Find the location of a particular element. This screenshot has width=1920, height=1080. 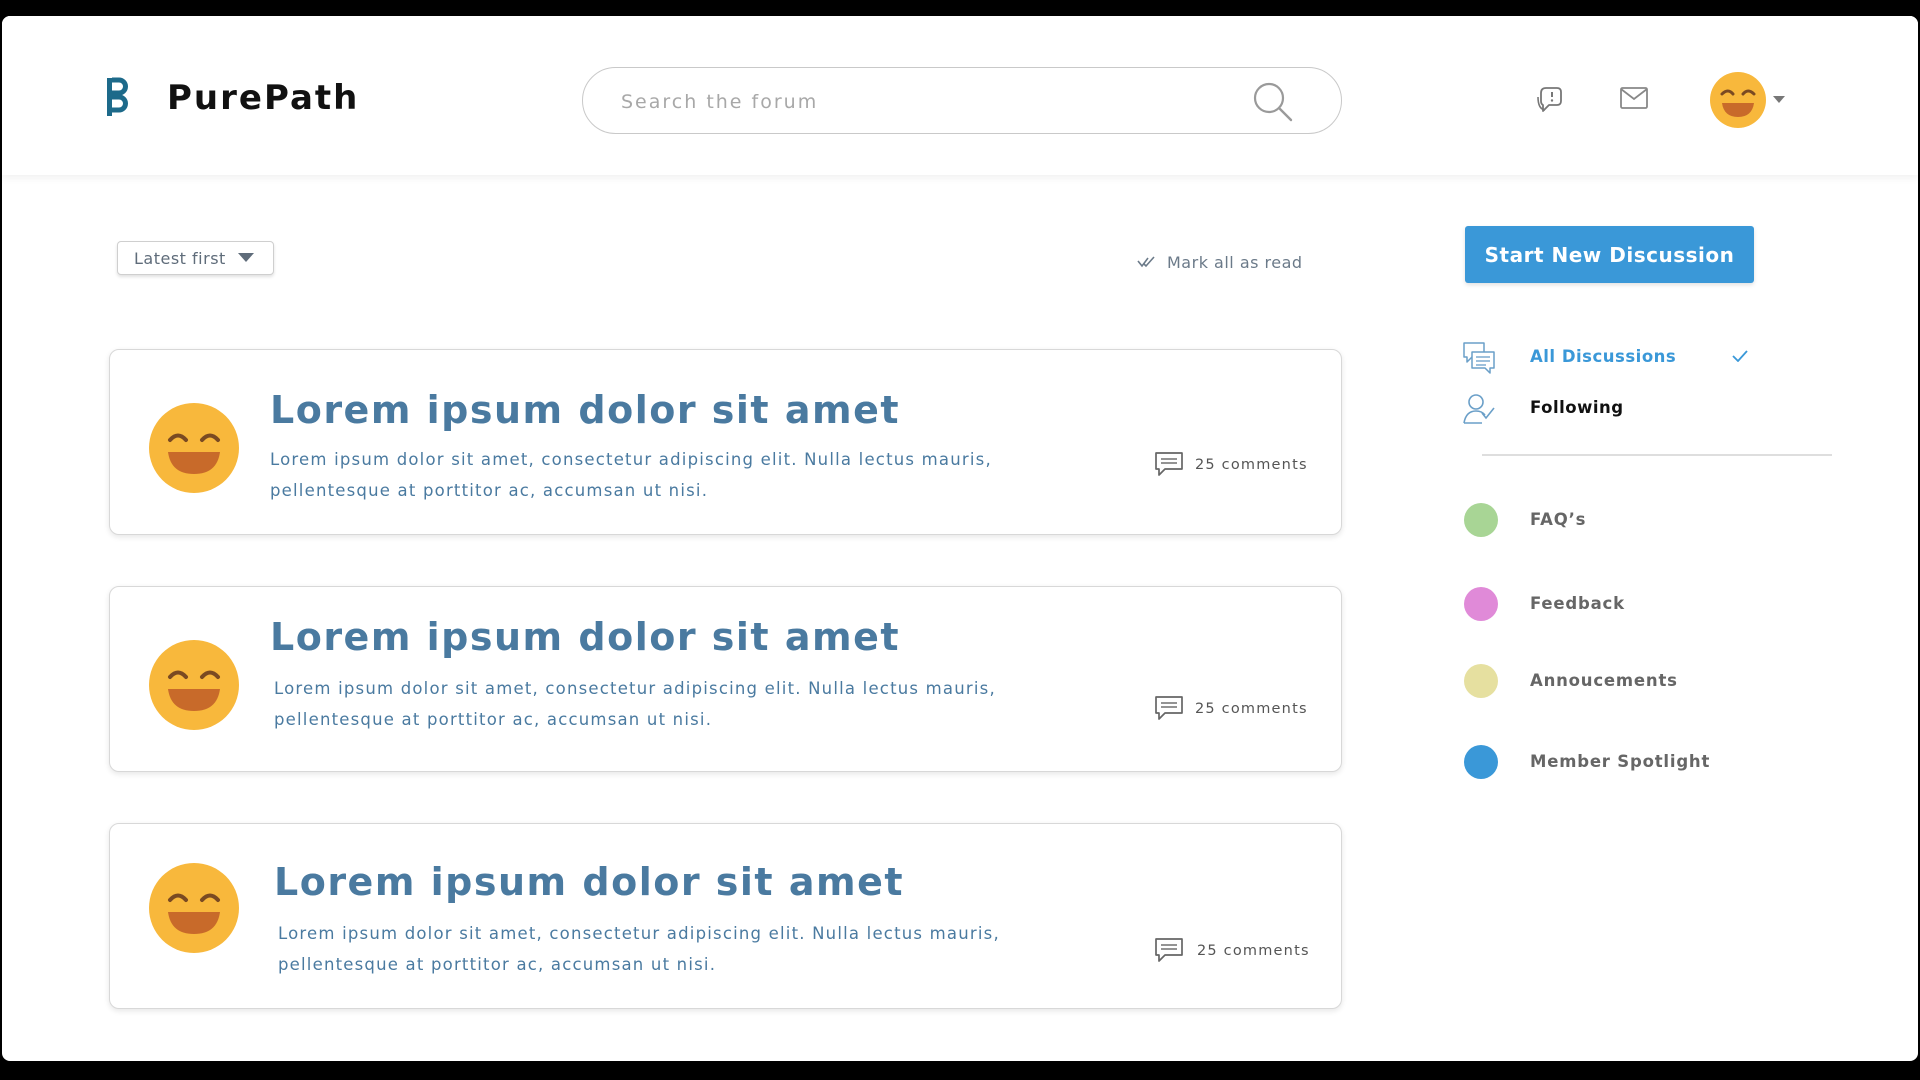

following-icon is located at coordinates (1479, 409).